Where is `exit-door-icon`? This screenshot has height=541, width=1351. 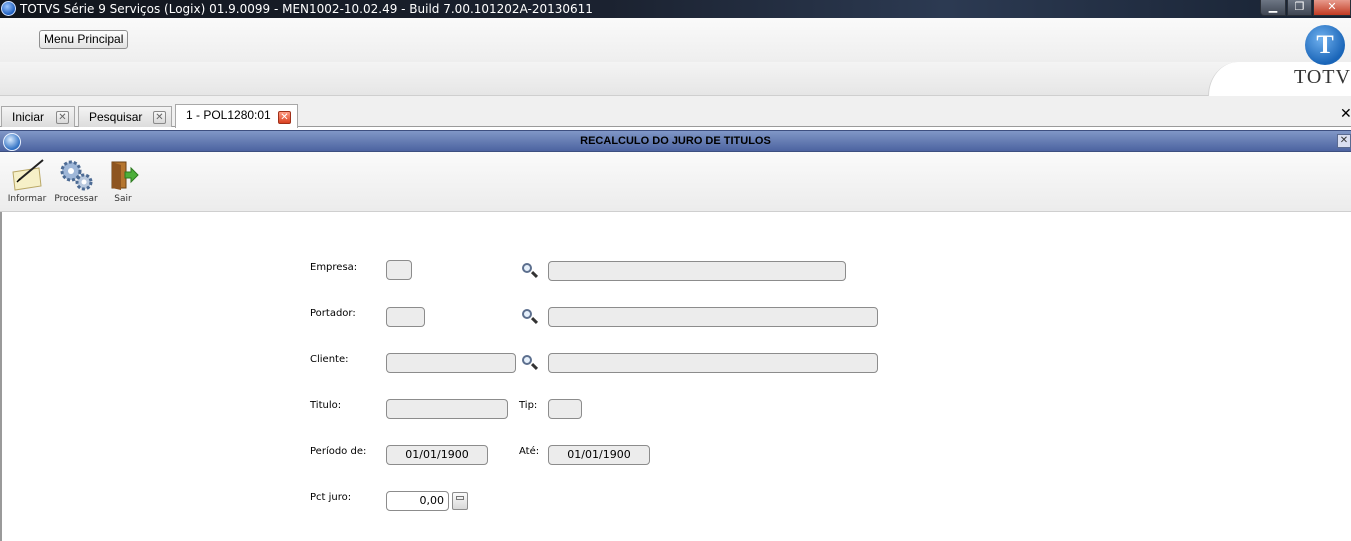
exit-door-icon is located at coordinates (123, 175).